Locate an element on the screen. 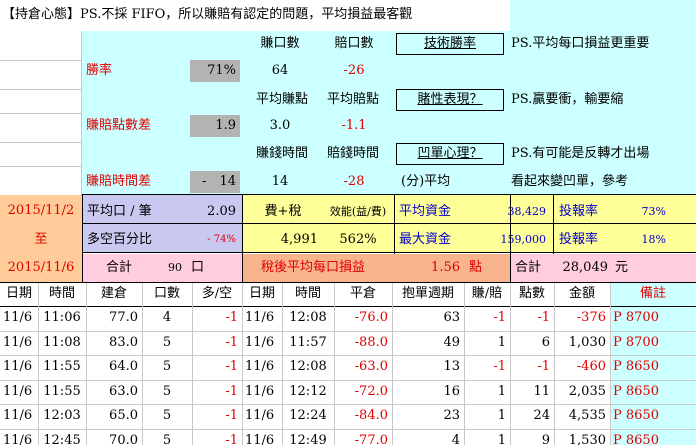 The width and height of the screenshot is (696, 445). loss-time-value: -28 is located at coordinates (354, 181).